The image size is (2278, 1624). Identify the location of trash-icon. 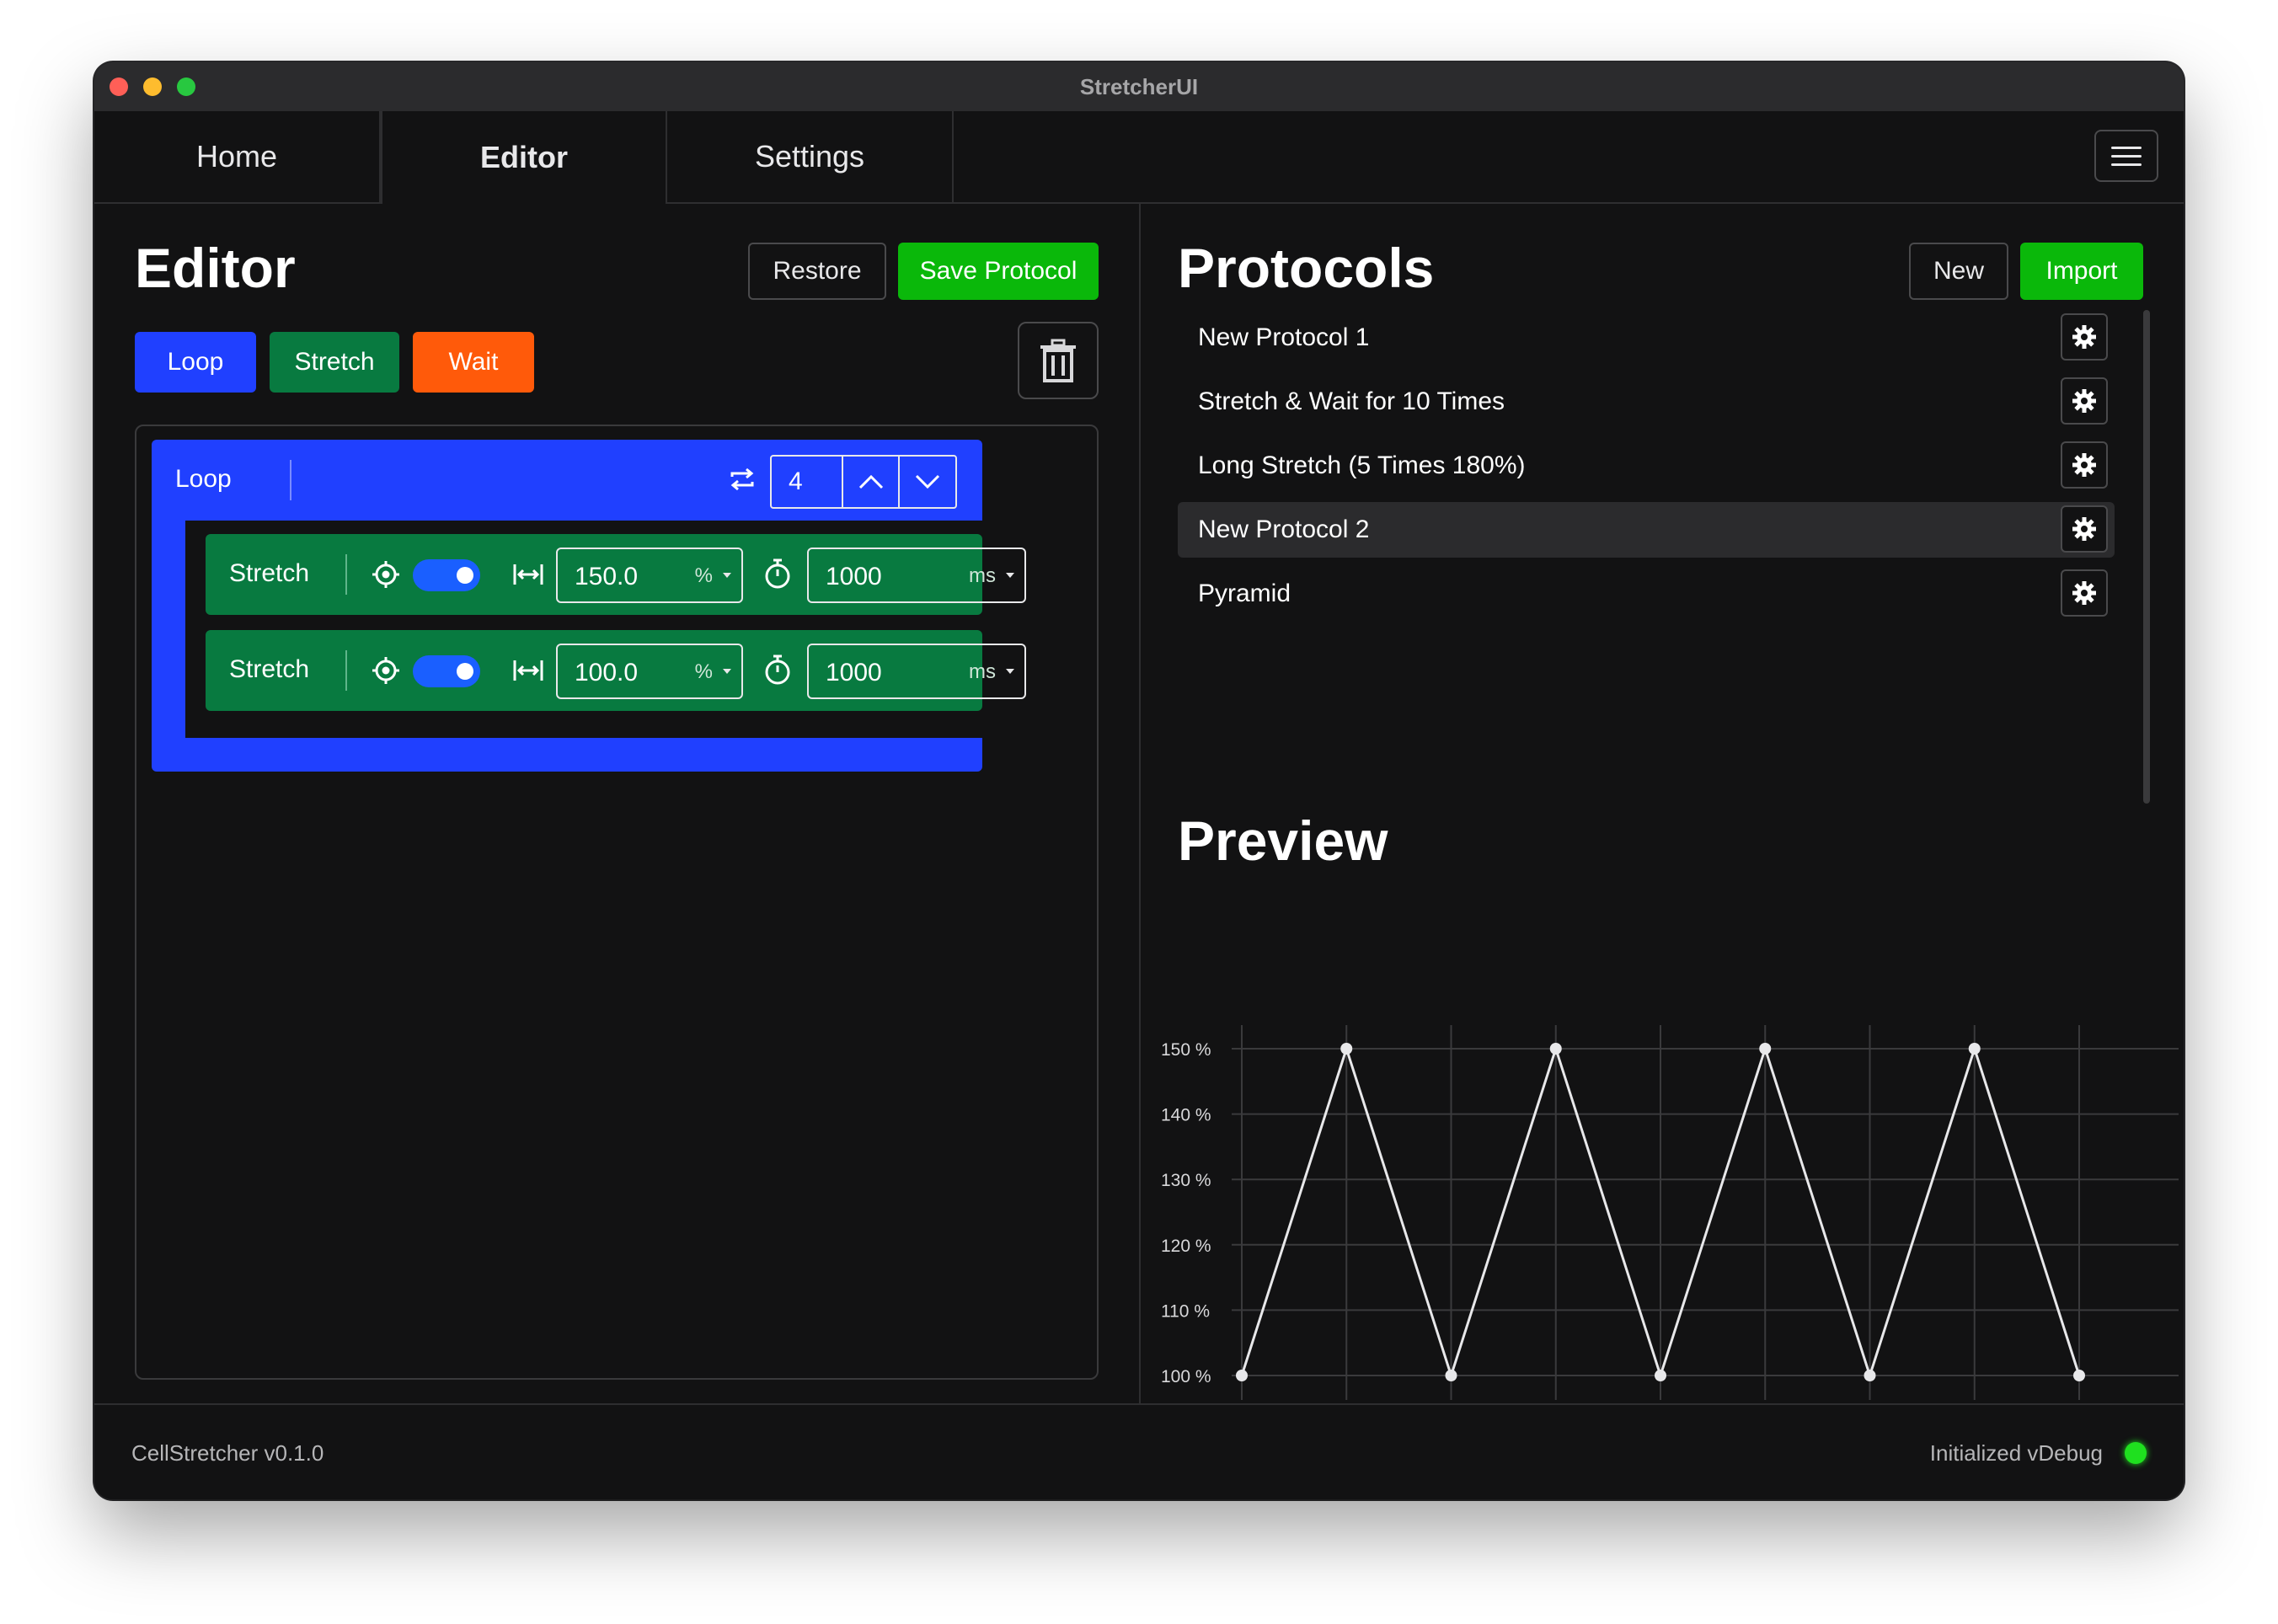
(1058, 360).